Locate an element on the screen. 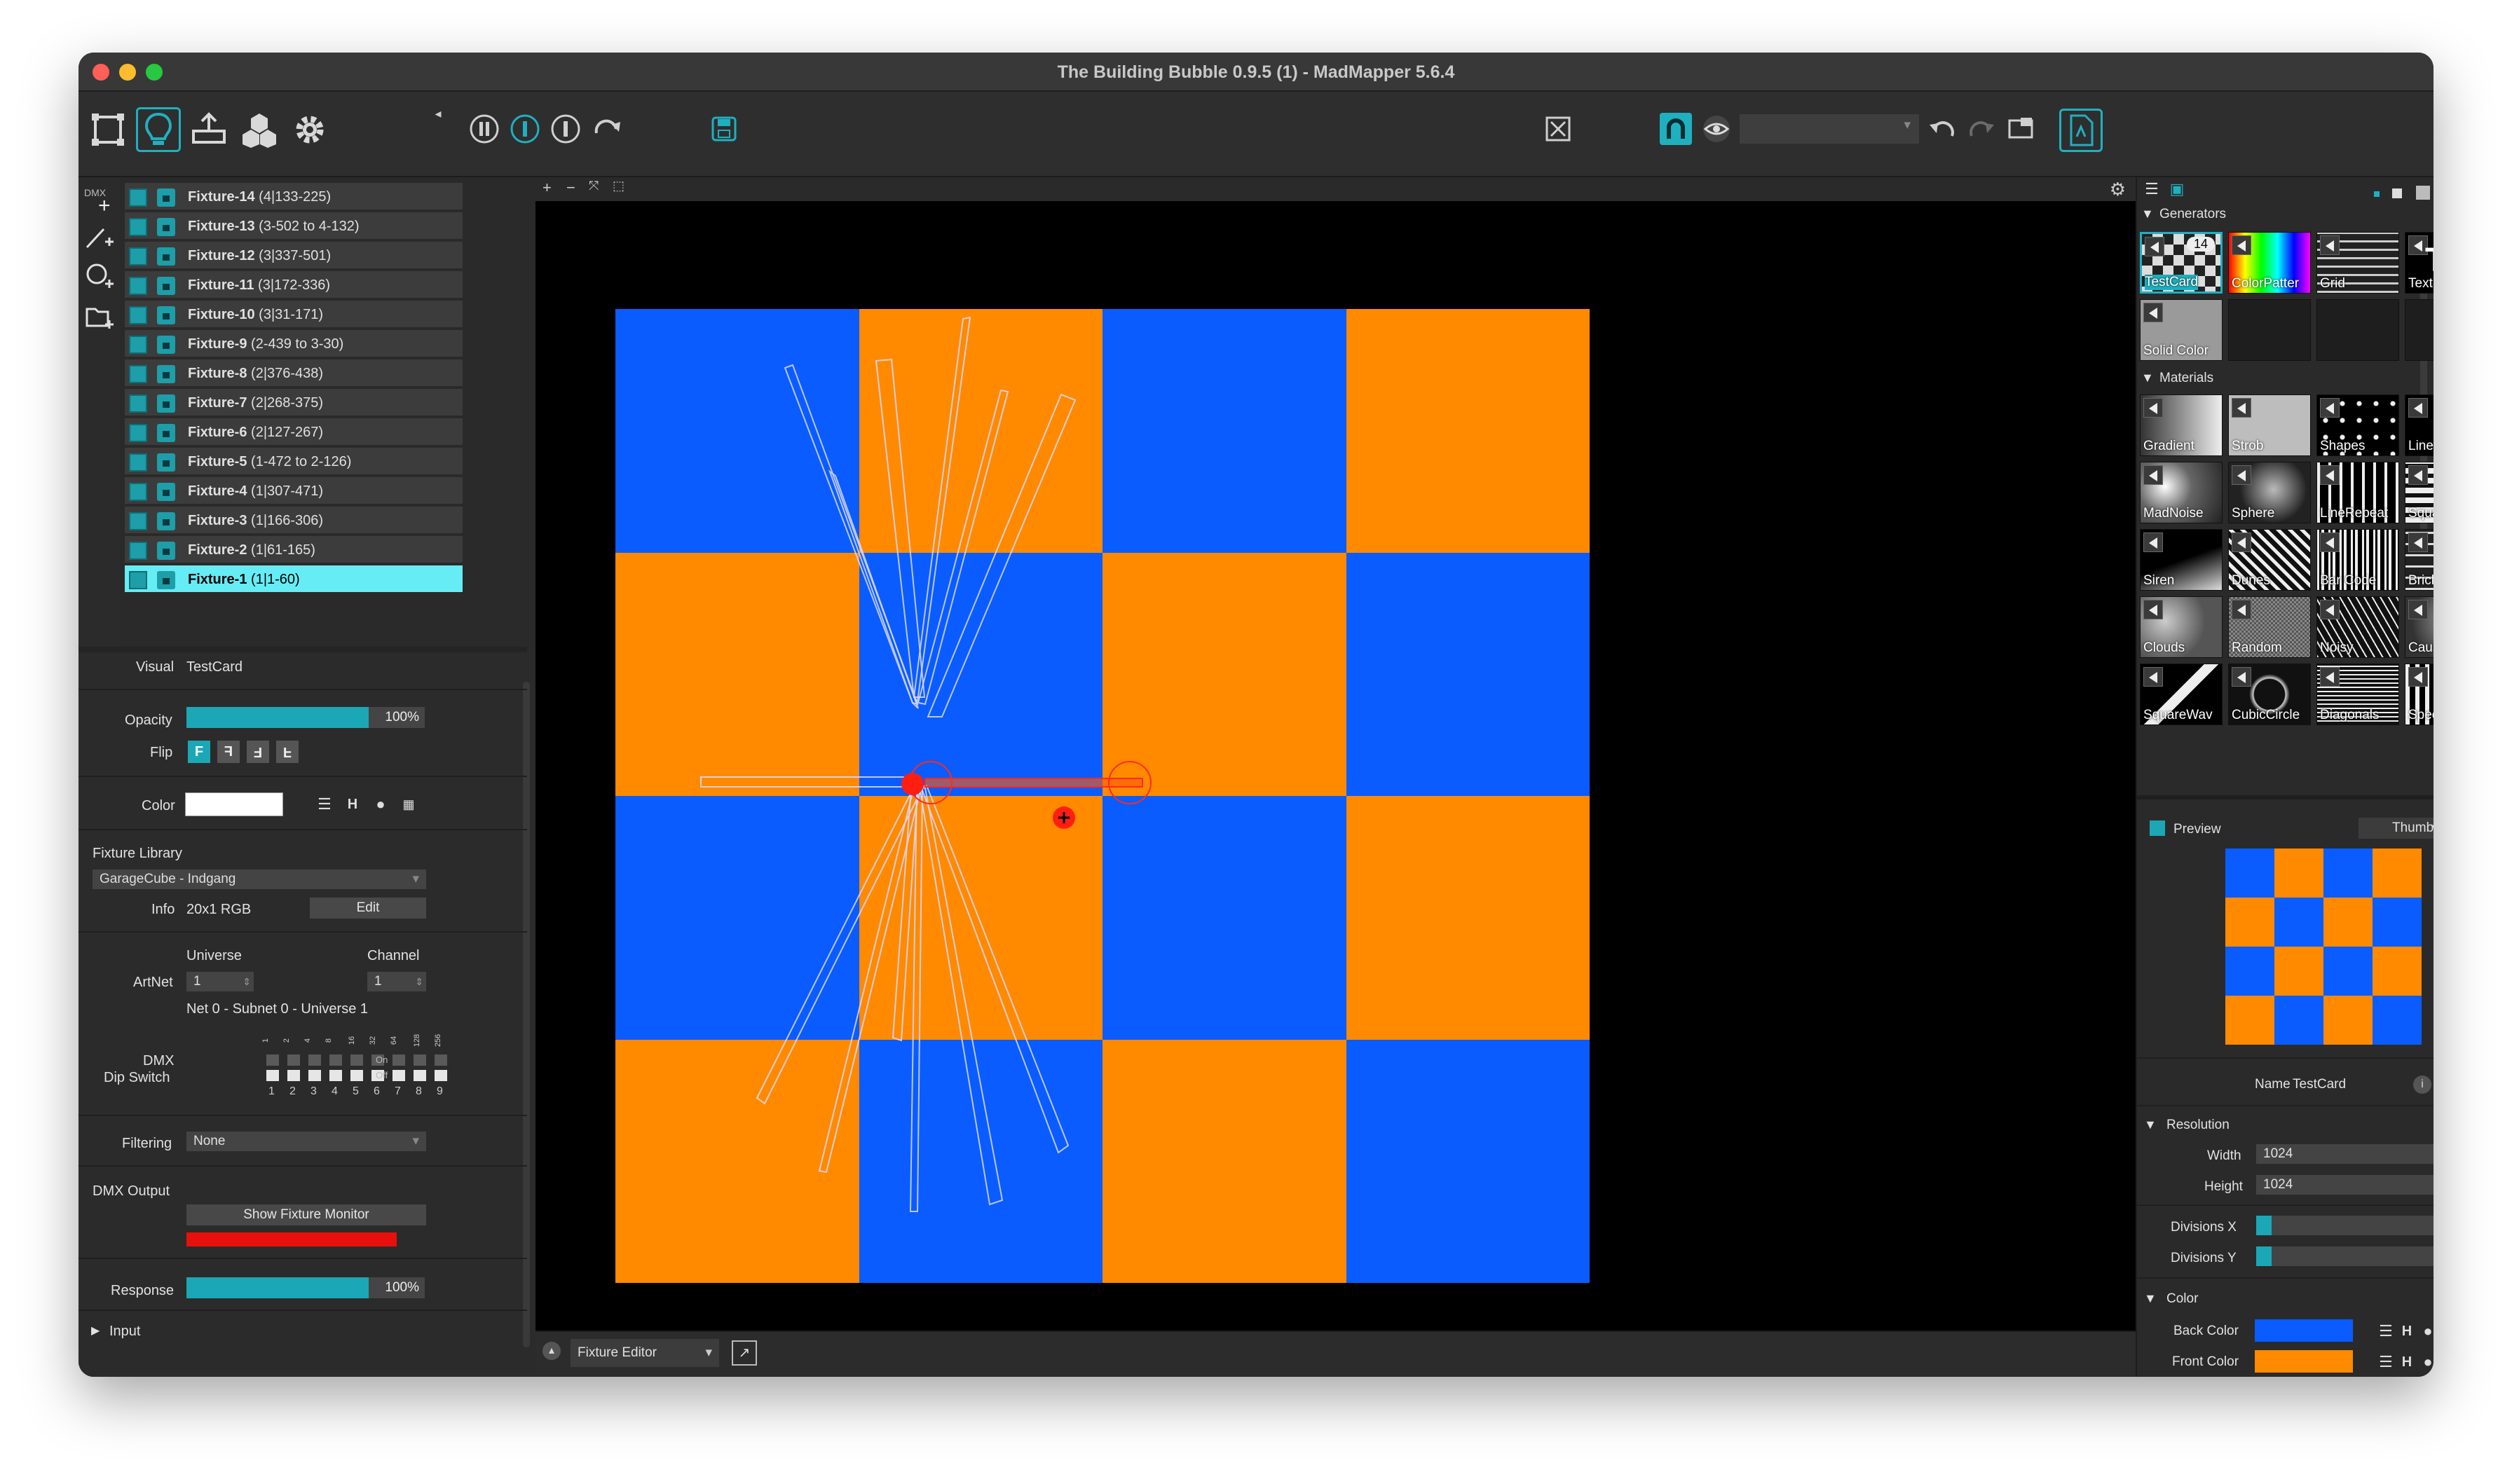 Image resolution: width=2512 pixels, height=1484 pixels. editor-mode-select: Fixture Editor ▾ is located at coordinates (645, 1353).